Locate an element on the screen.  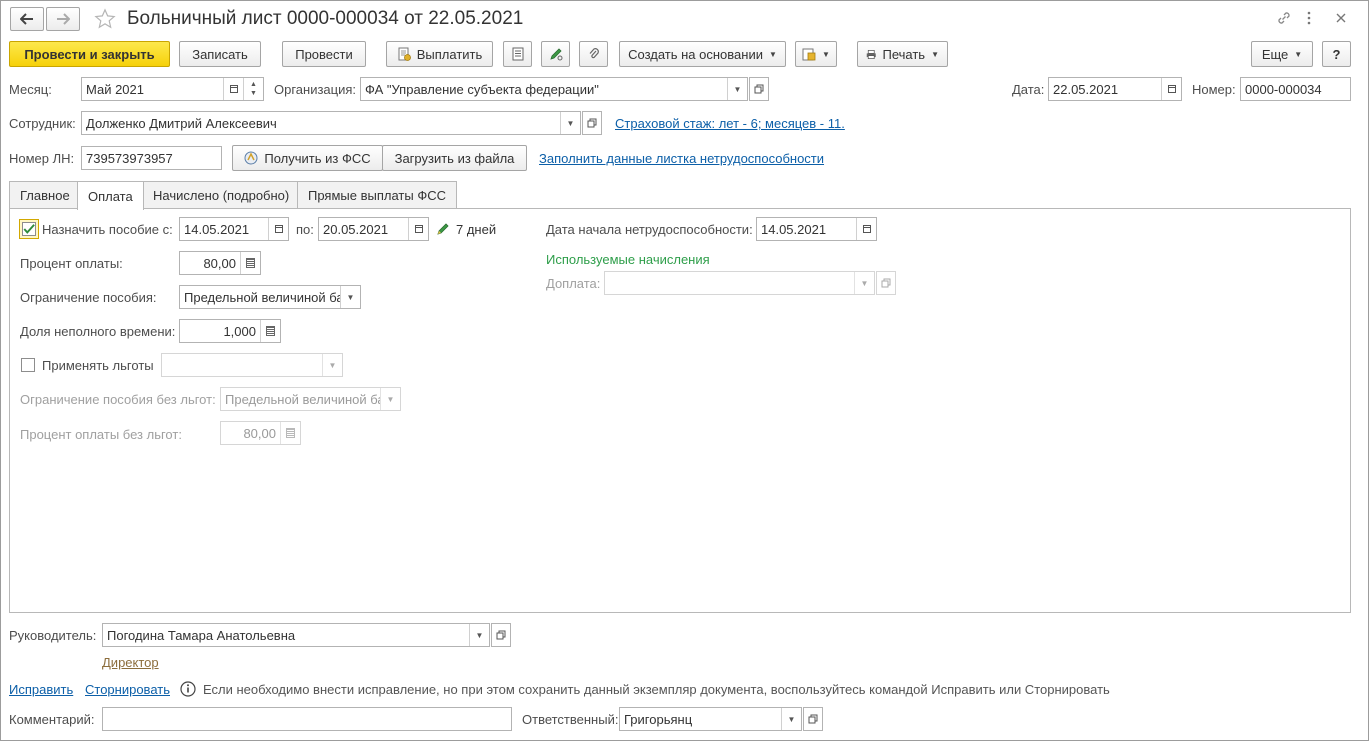
post-and-close-button: Провести и закрыть is located at coordinates (89, 54).